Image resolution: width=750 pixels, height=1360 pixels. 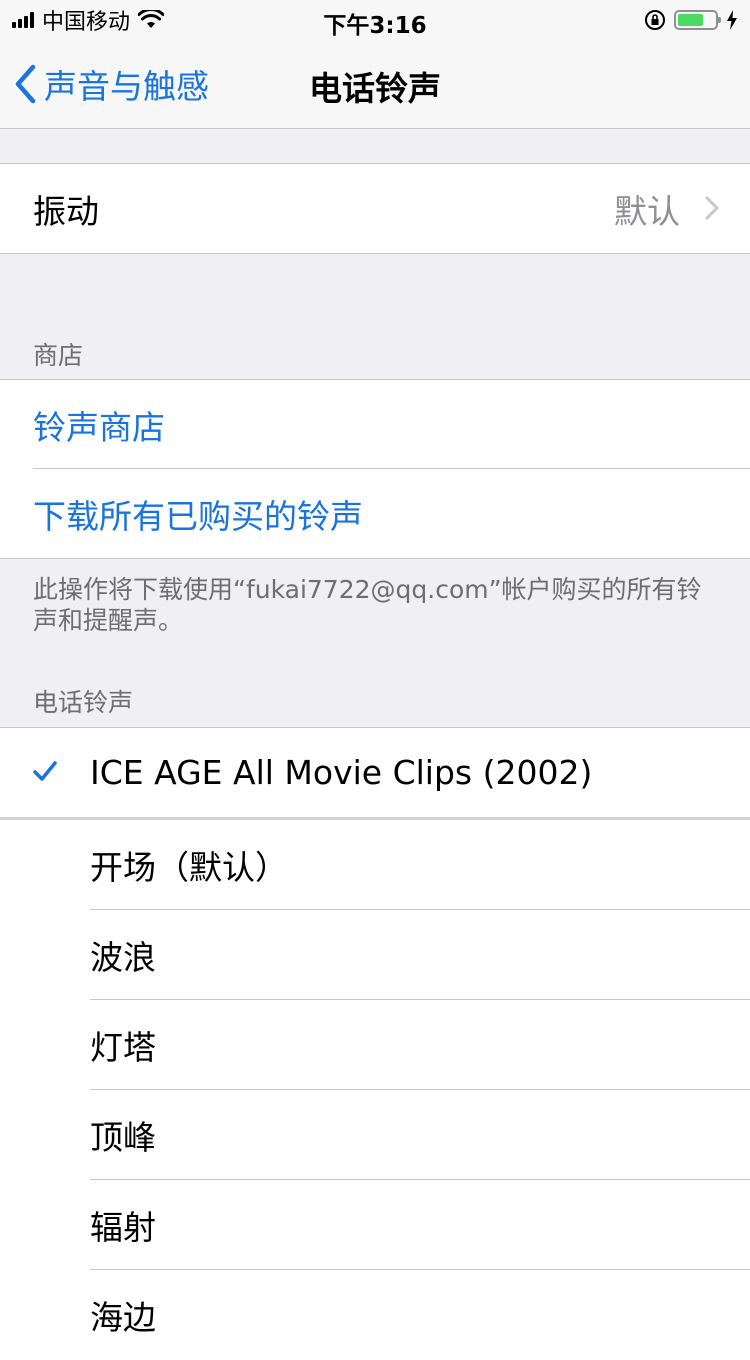 What do you see at coordinates (58, 355) in the screenshot?
I see `store-section-header: 商店` at bounding box center [58, 355].